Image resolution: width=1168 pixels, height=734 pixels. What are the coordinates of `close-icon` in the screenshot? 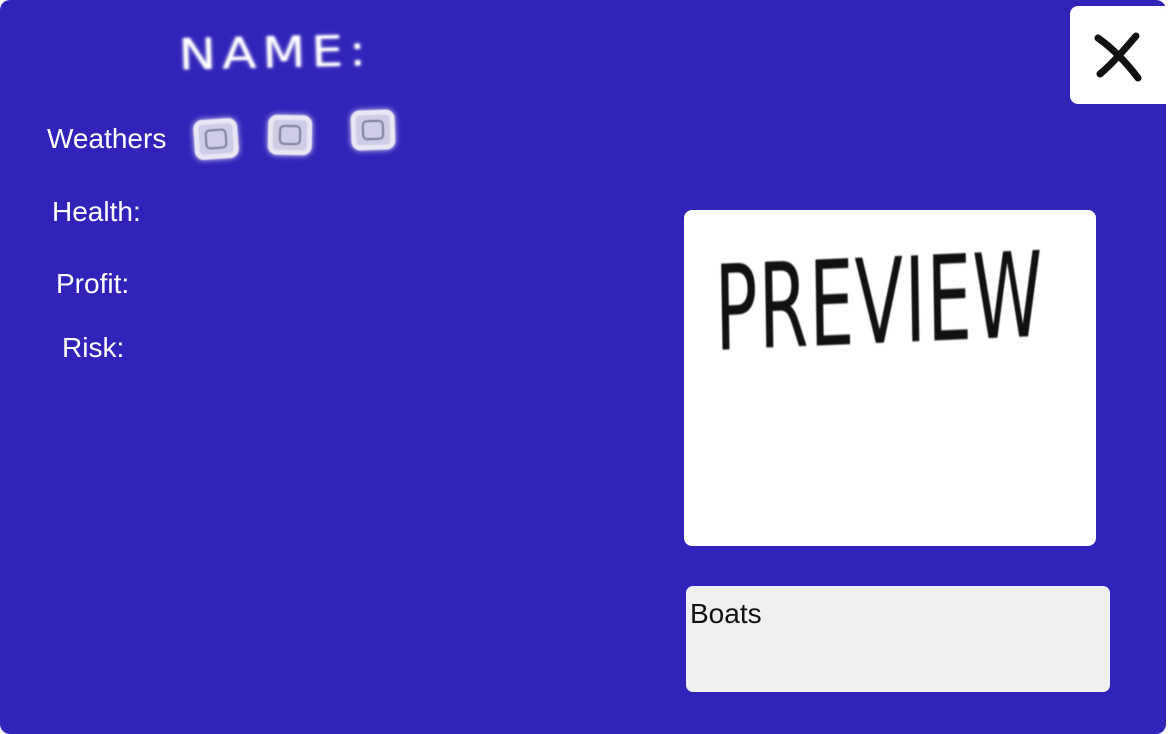 It's located at (1118, 57).